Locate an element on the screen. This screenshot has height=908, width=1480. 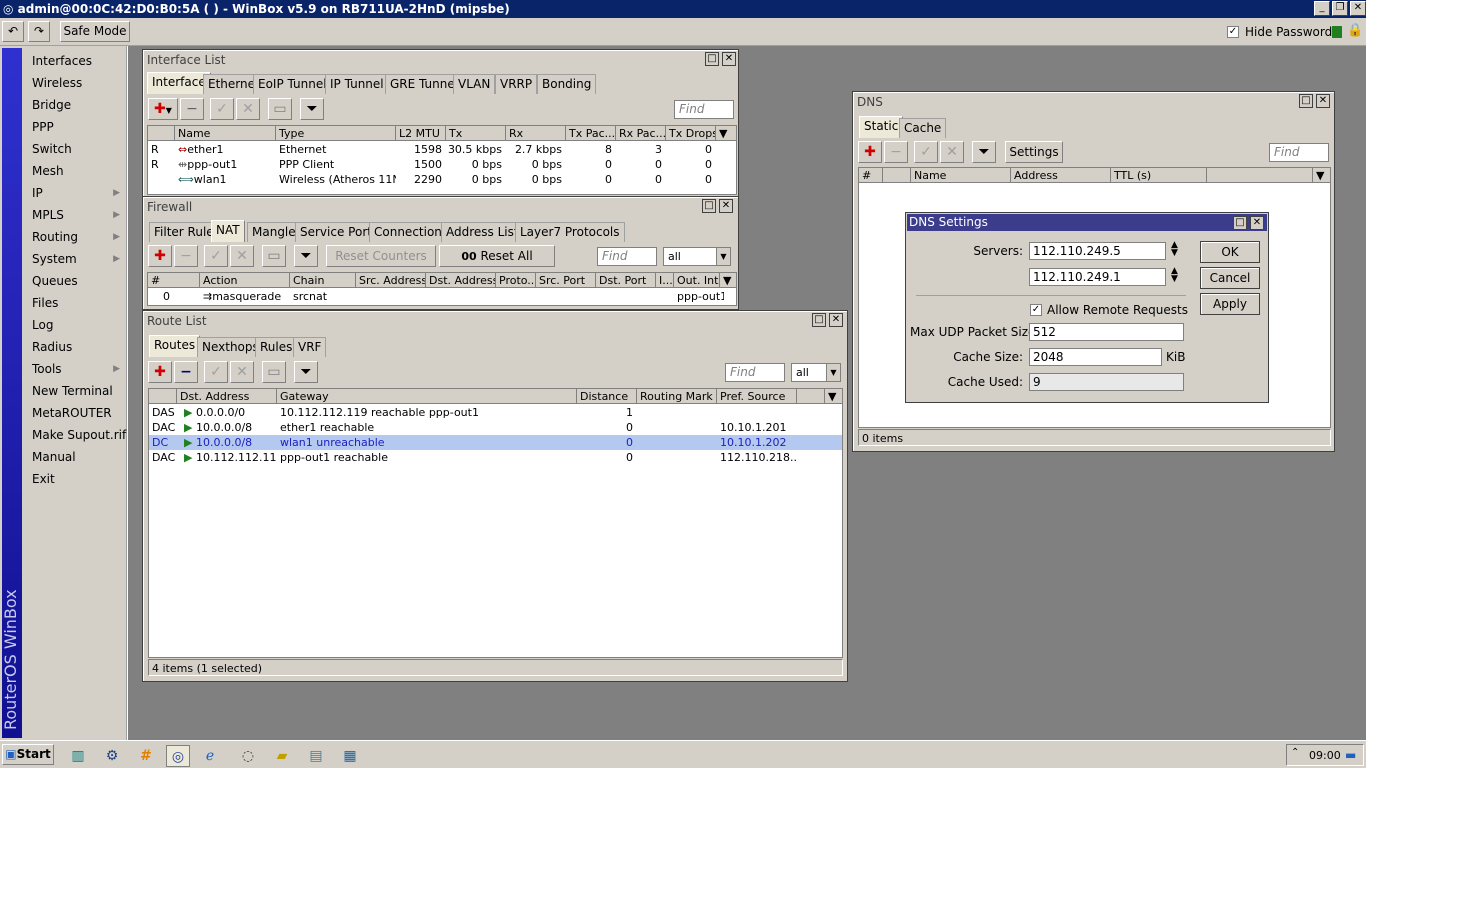
sidebar-item-bridge: Bridge is located at coordinates (75, 105).